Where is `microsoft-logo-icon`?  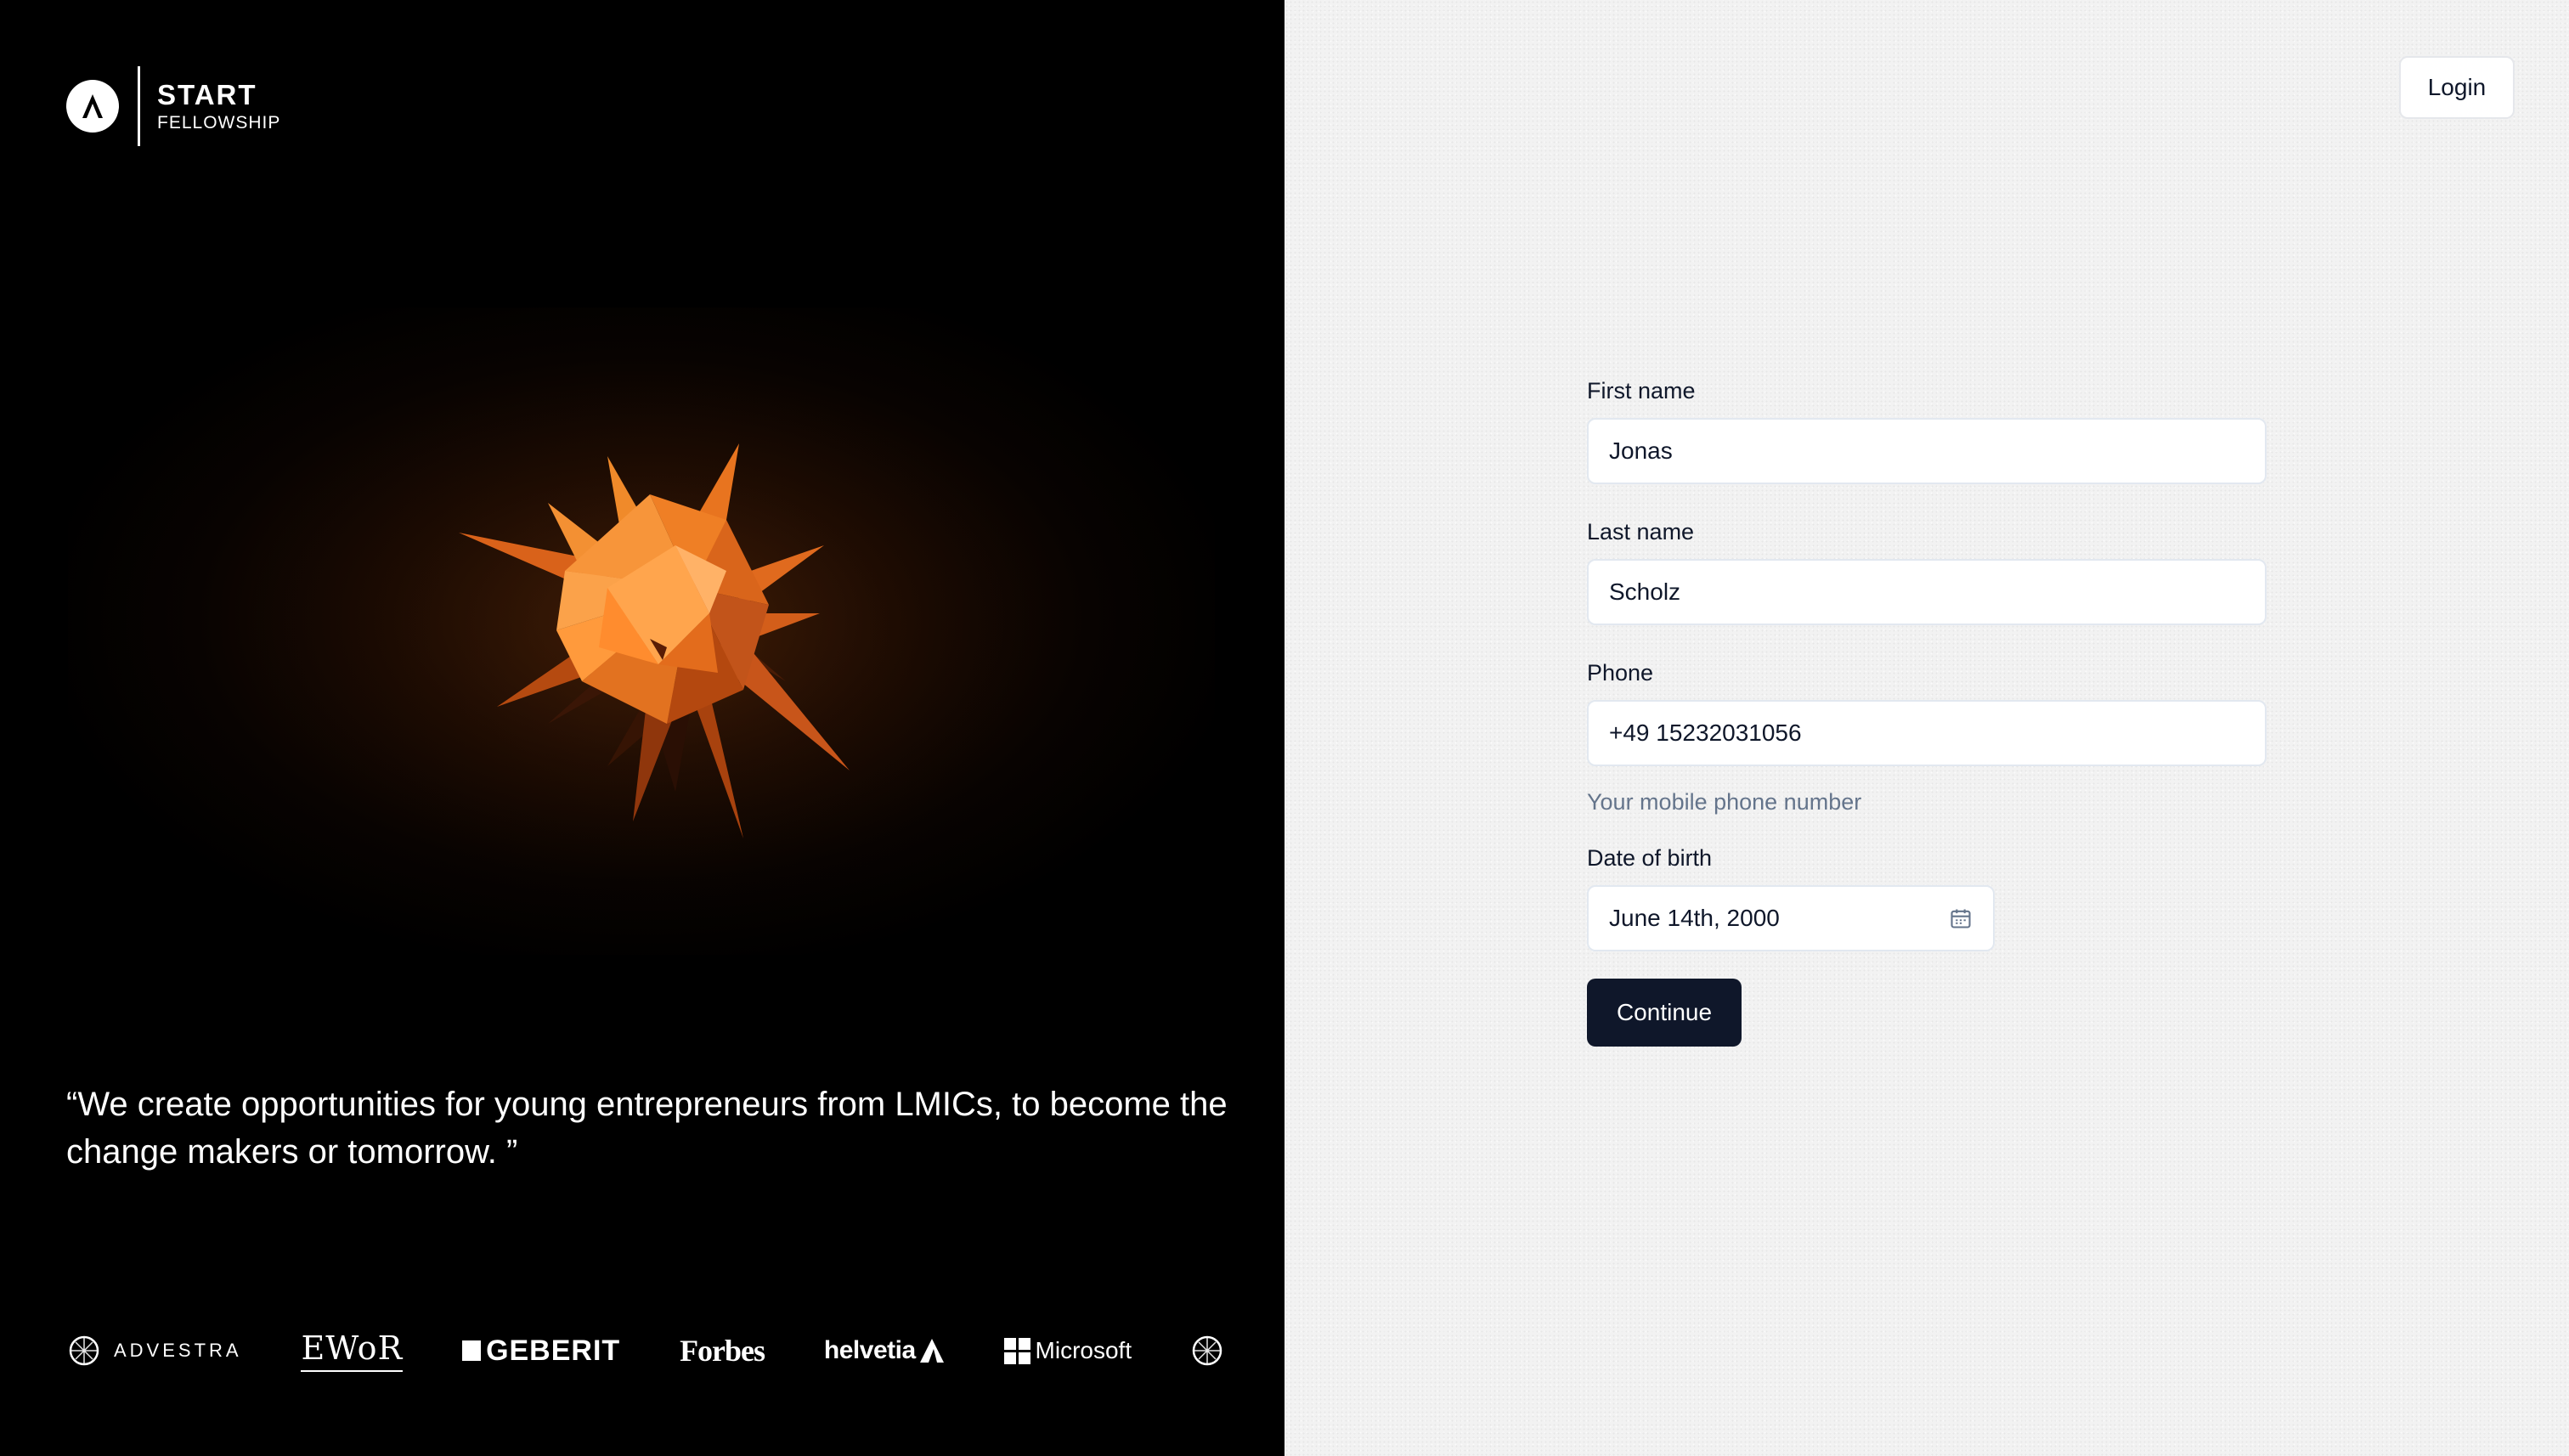
microsoft-logo-icon is located at coordinates (1017, 1351).